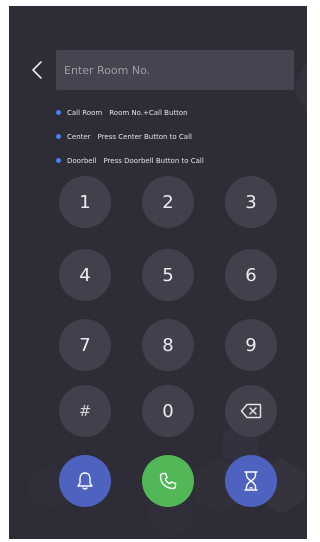 This screenshot has width=320, height=542. I want to click on backspace-button, so click(251, 411).